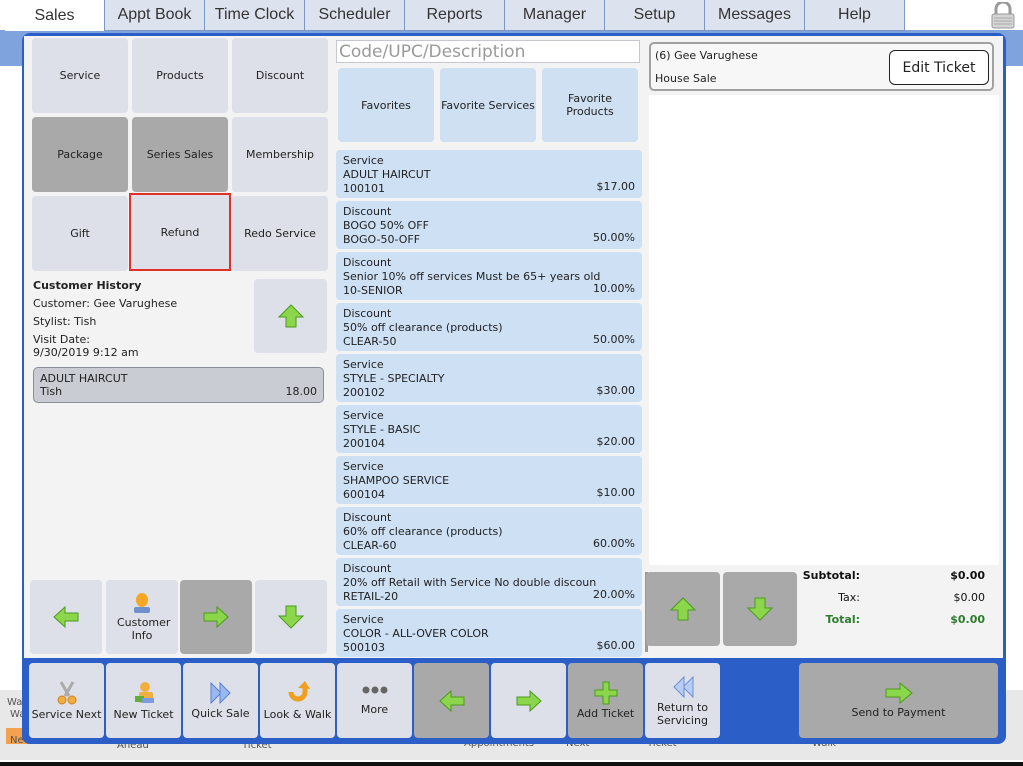  I want to click on ticket-type: House Sale, so click(686, 78).